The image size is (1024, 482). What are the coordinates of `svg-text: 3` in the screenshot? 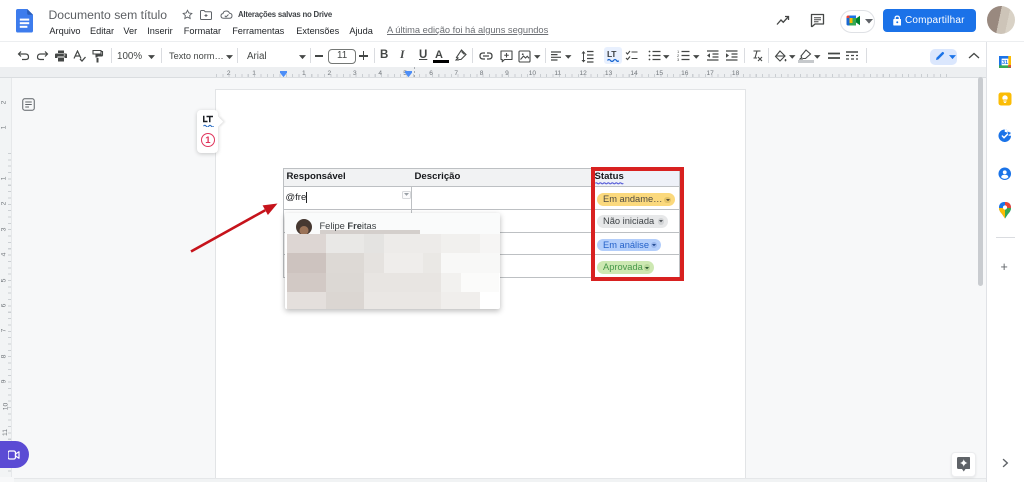 It's located at (678, 59).